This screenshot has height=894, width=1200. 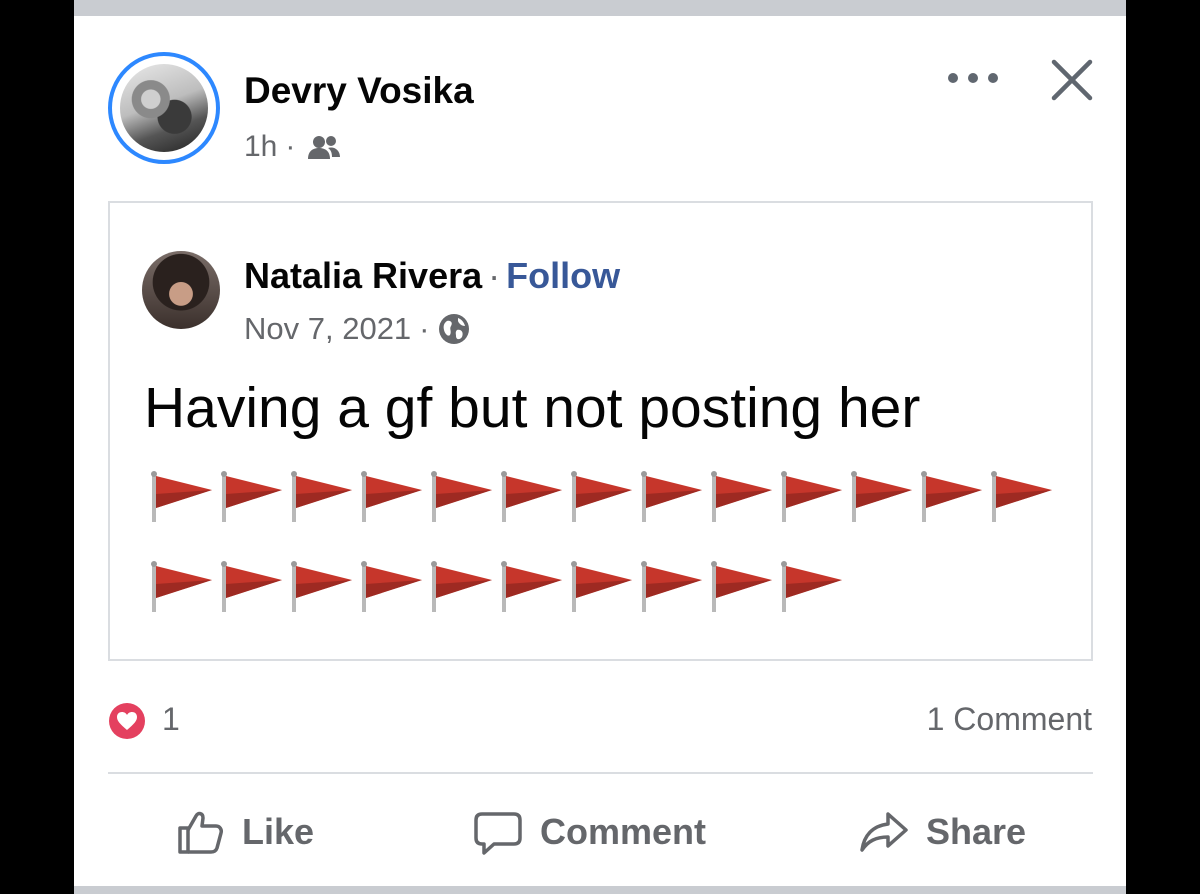 I want to click on comment-bubble-icon, so click(x=498, y=833).